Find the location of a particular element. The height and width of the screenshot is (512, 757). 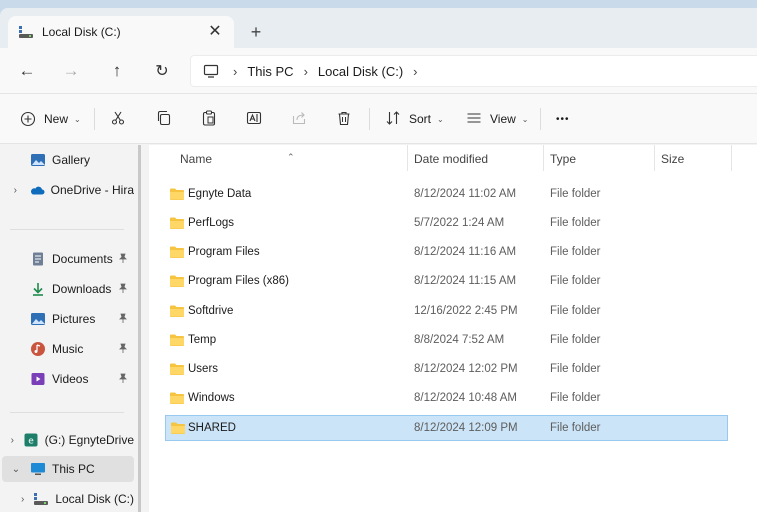

paste-button is located at coordinates (209, 119).